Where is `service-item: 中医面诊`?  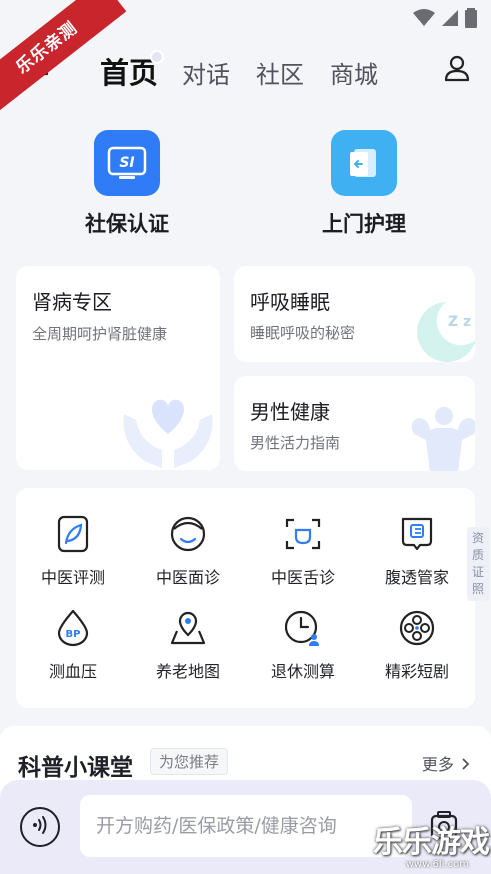
service-item: 中医面诊 is located at coordinates (188, 551).